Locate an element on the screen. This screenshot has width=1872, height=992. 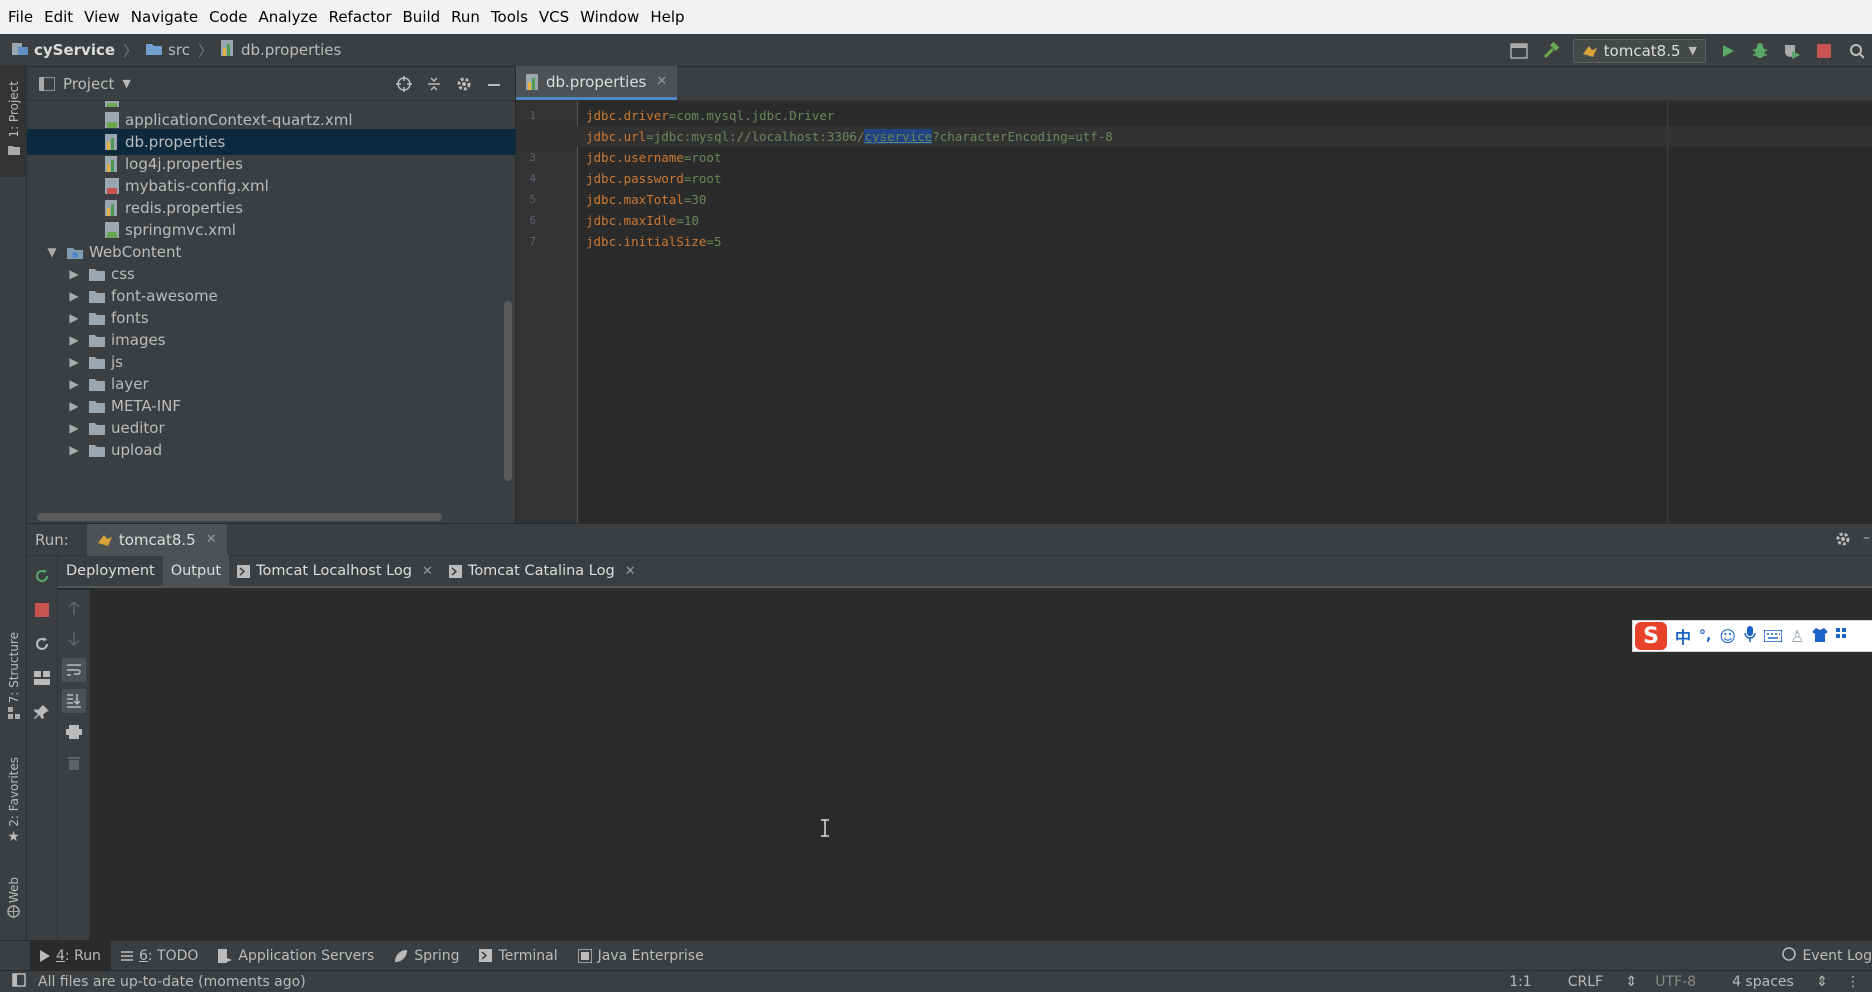
horizontal-scrollbar is located at coordinates (239, 517).